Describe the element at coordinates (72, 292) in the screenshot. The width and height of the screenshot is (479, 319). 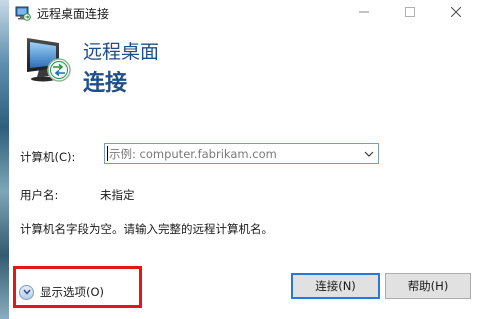
I see `show-options-label: 显示选项(O)` at that location.